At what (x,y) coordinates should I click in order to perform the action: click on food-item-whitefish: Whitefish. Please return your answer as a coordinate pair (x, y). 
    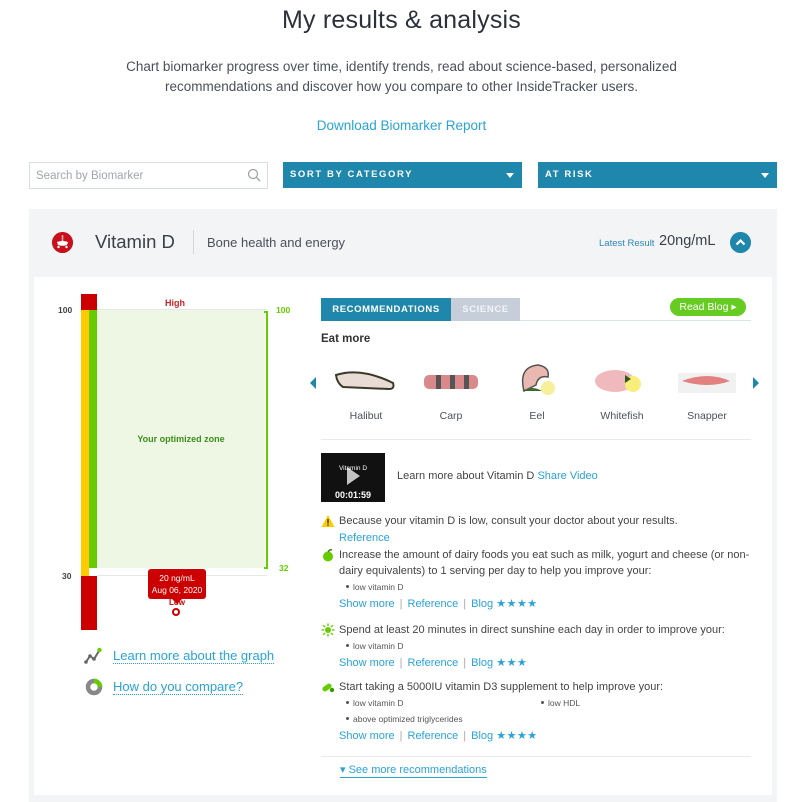
    Looking at the image, I should click on (622, 391).